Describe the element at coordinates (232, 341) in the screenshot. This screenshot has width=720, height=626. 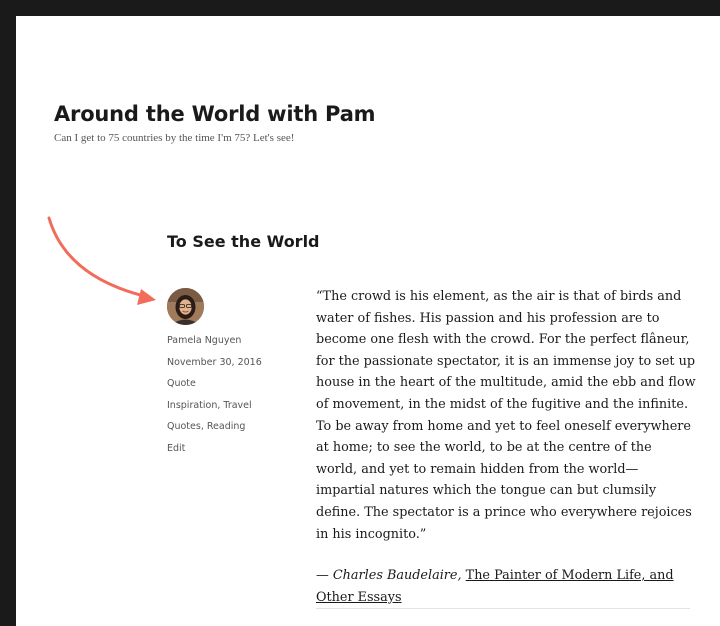
I see `meta-author: Pamela Nguyen` at that location.